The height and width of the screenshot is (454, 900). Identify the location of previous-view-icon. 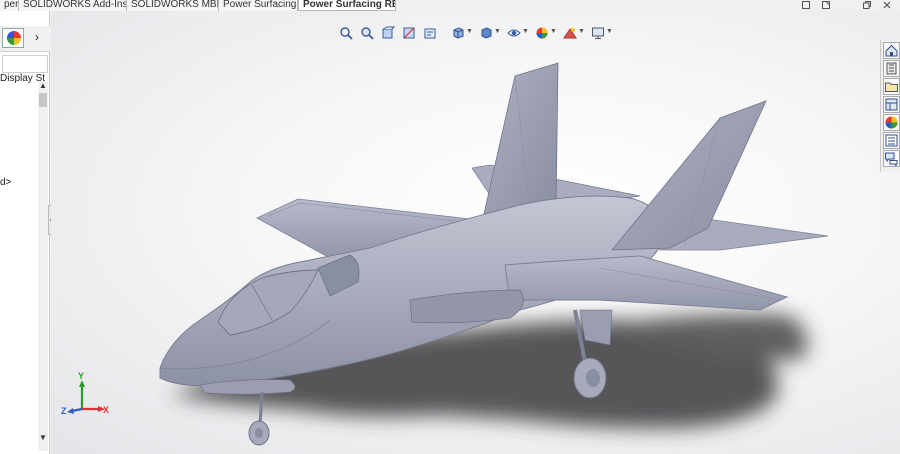
(388, 33).